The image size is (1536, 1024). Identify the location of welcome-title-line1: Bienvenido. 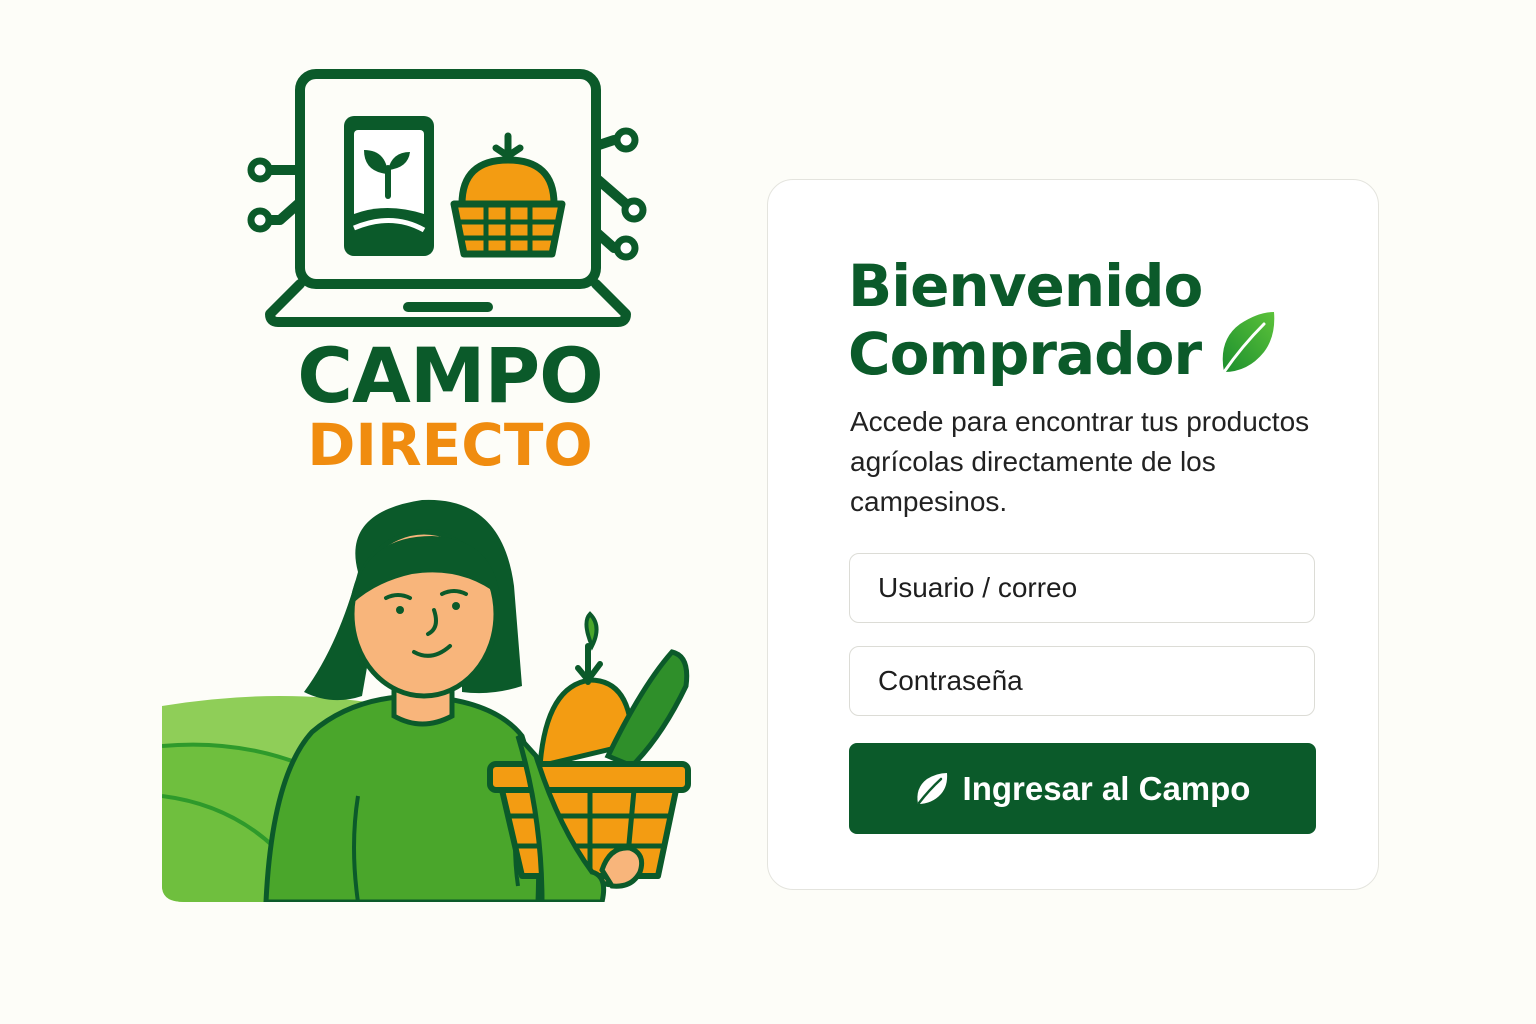
(1025, 286).